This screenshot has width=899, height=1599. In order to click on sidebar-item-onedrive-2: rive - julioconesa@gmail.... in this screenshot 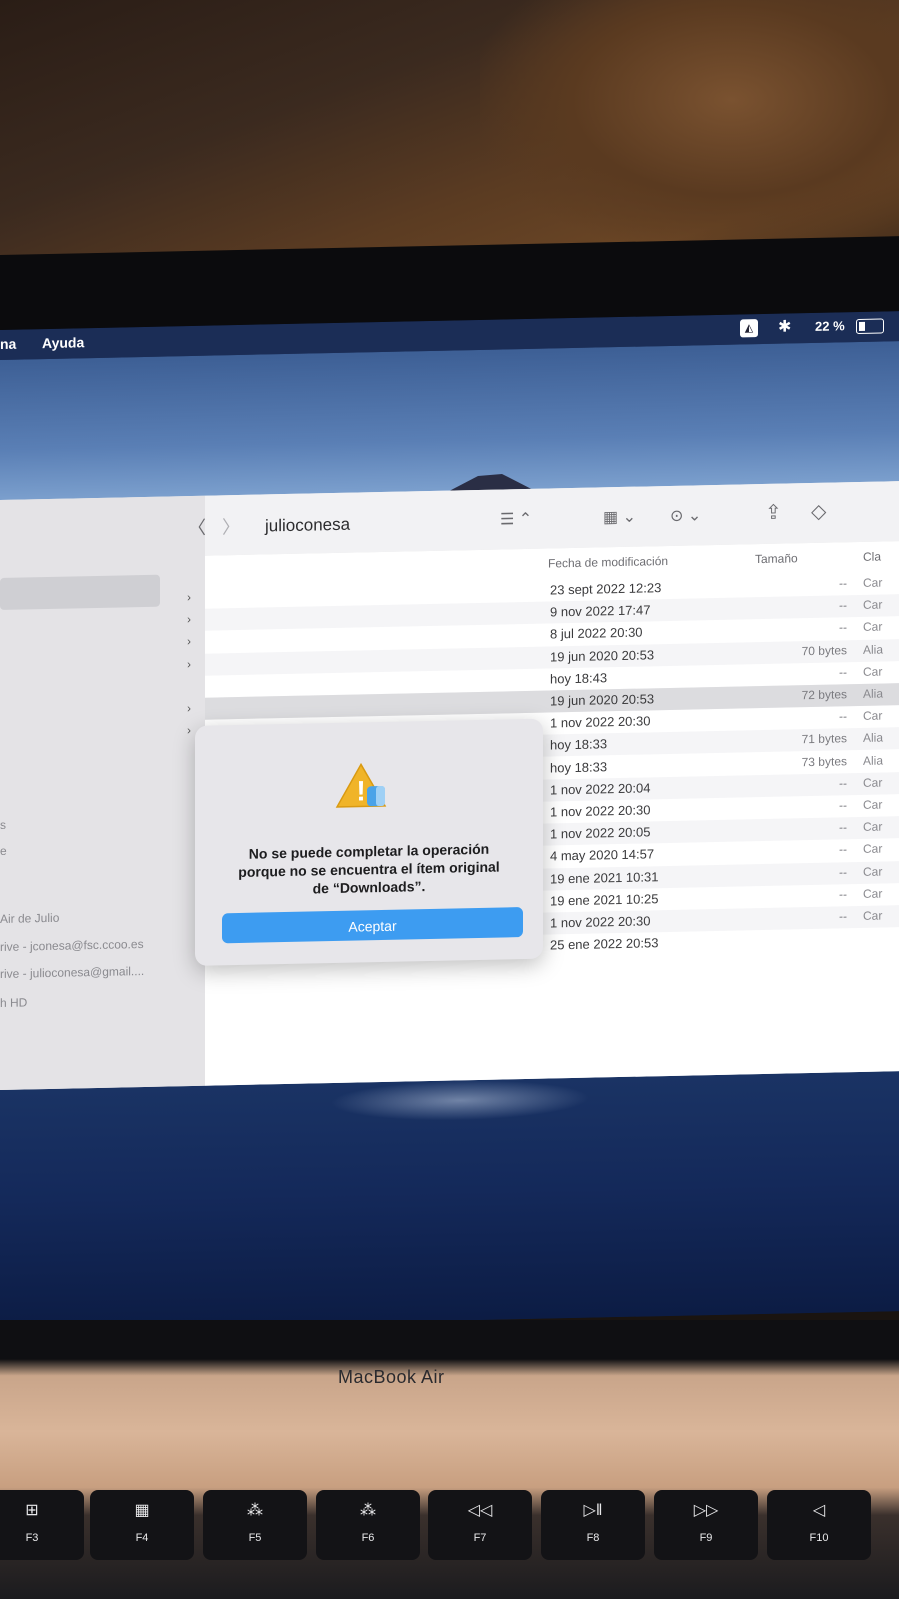, I will do `click(72, 972)`.